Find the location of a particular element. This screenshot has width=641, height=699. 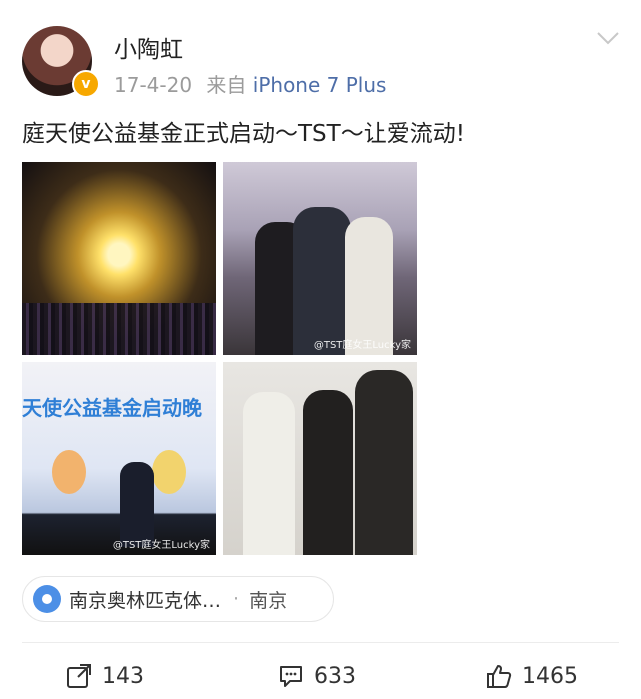

device-link: iPhone 7 Plus is located at coordinates (320, 85).